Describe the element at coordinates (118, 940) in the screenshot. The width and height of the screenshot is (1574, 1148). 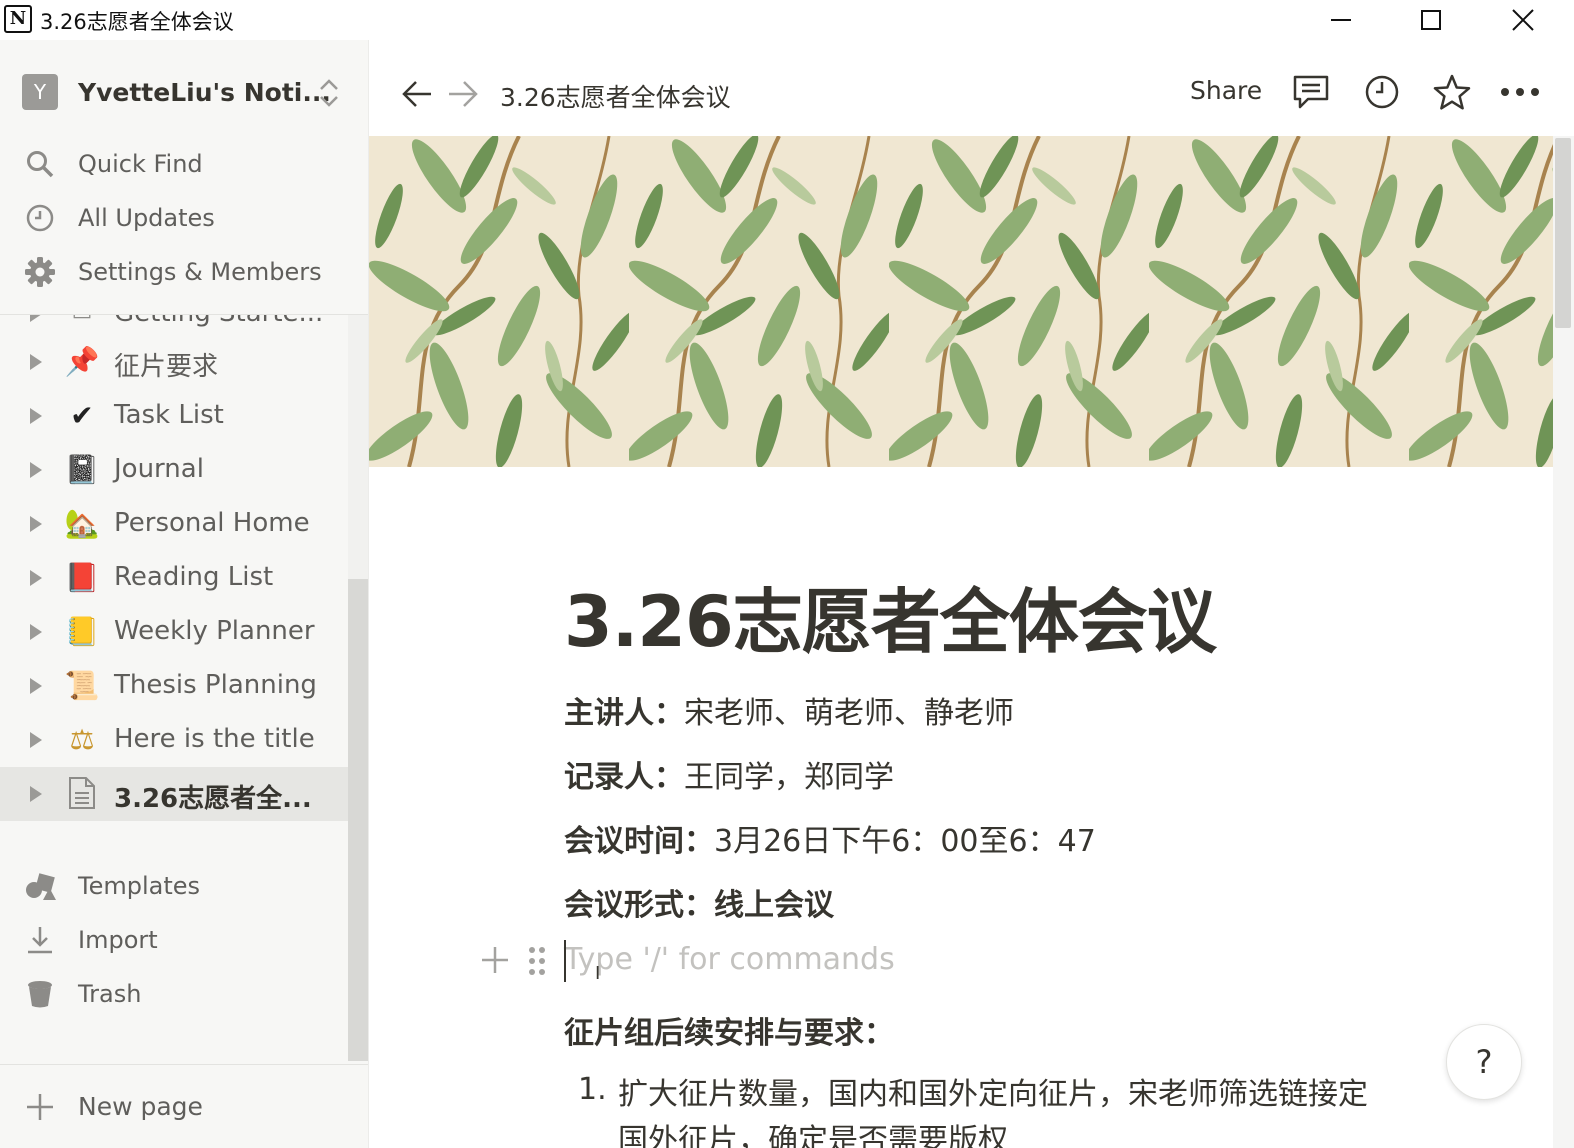
I see `import-label: Import` at that location.